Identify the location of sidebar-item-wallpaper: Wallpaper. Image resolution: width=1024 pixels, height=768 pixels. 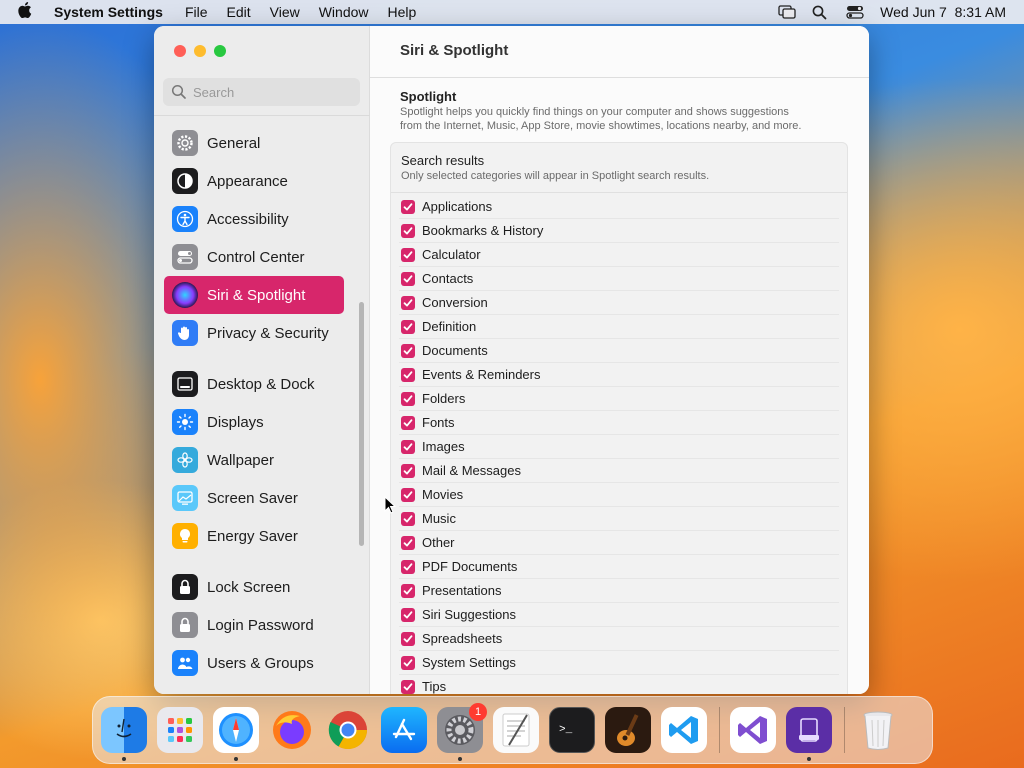
(254, 460).